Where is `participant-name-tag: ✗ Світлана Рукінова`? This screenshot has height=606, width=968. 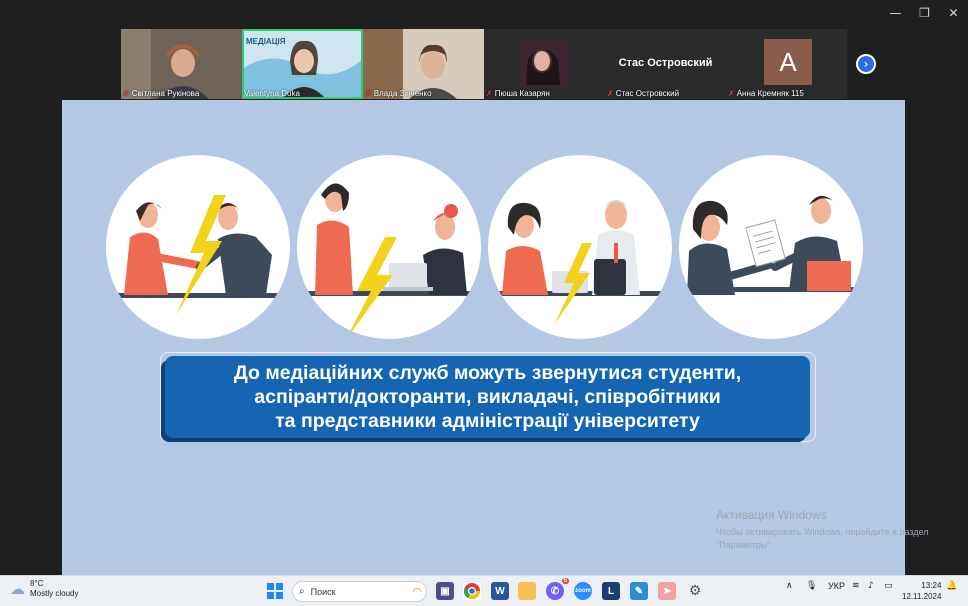
participant-name-tag: ✗ Світлана Рукінова is located at coordinates (181, 93).